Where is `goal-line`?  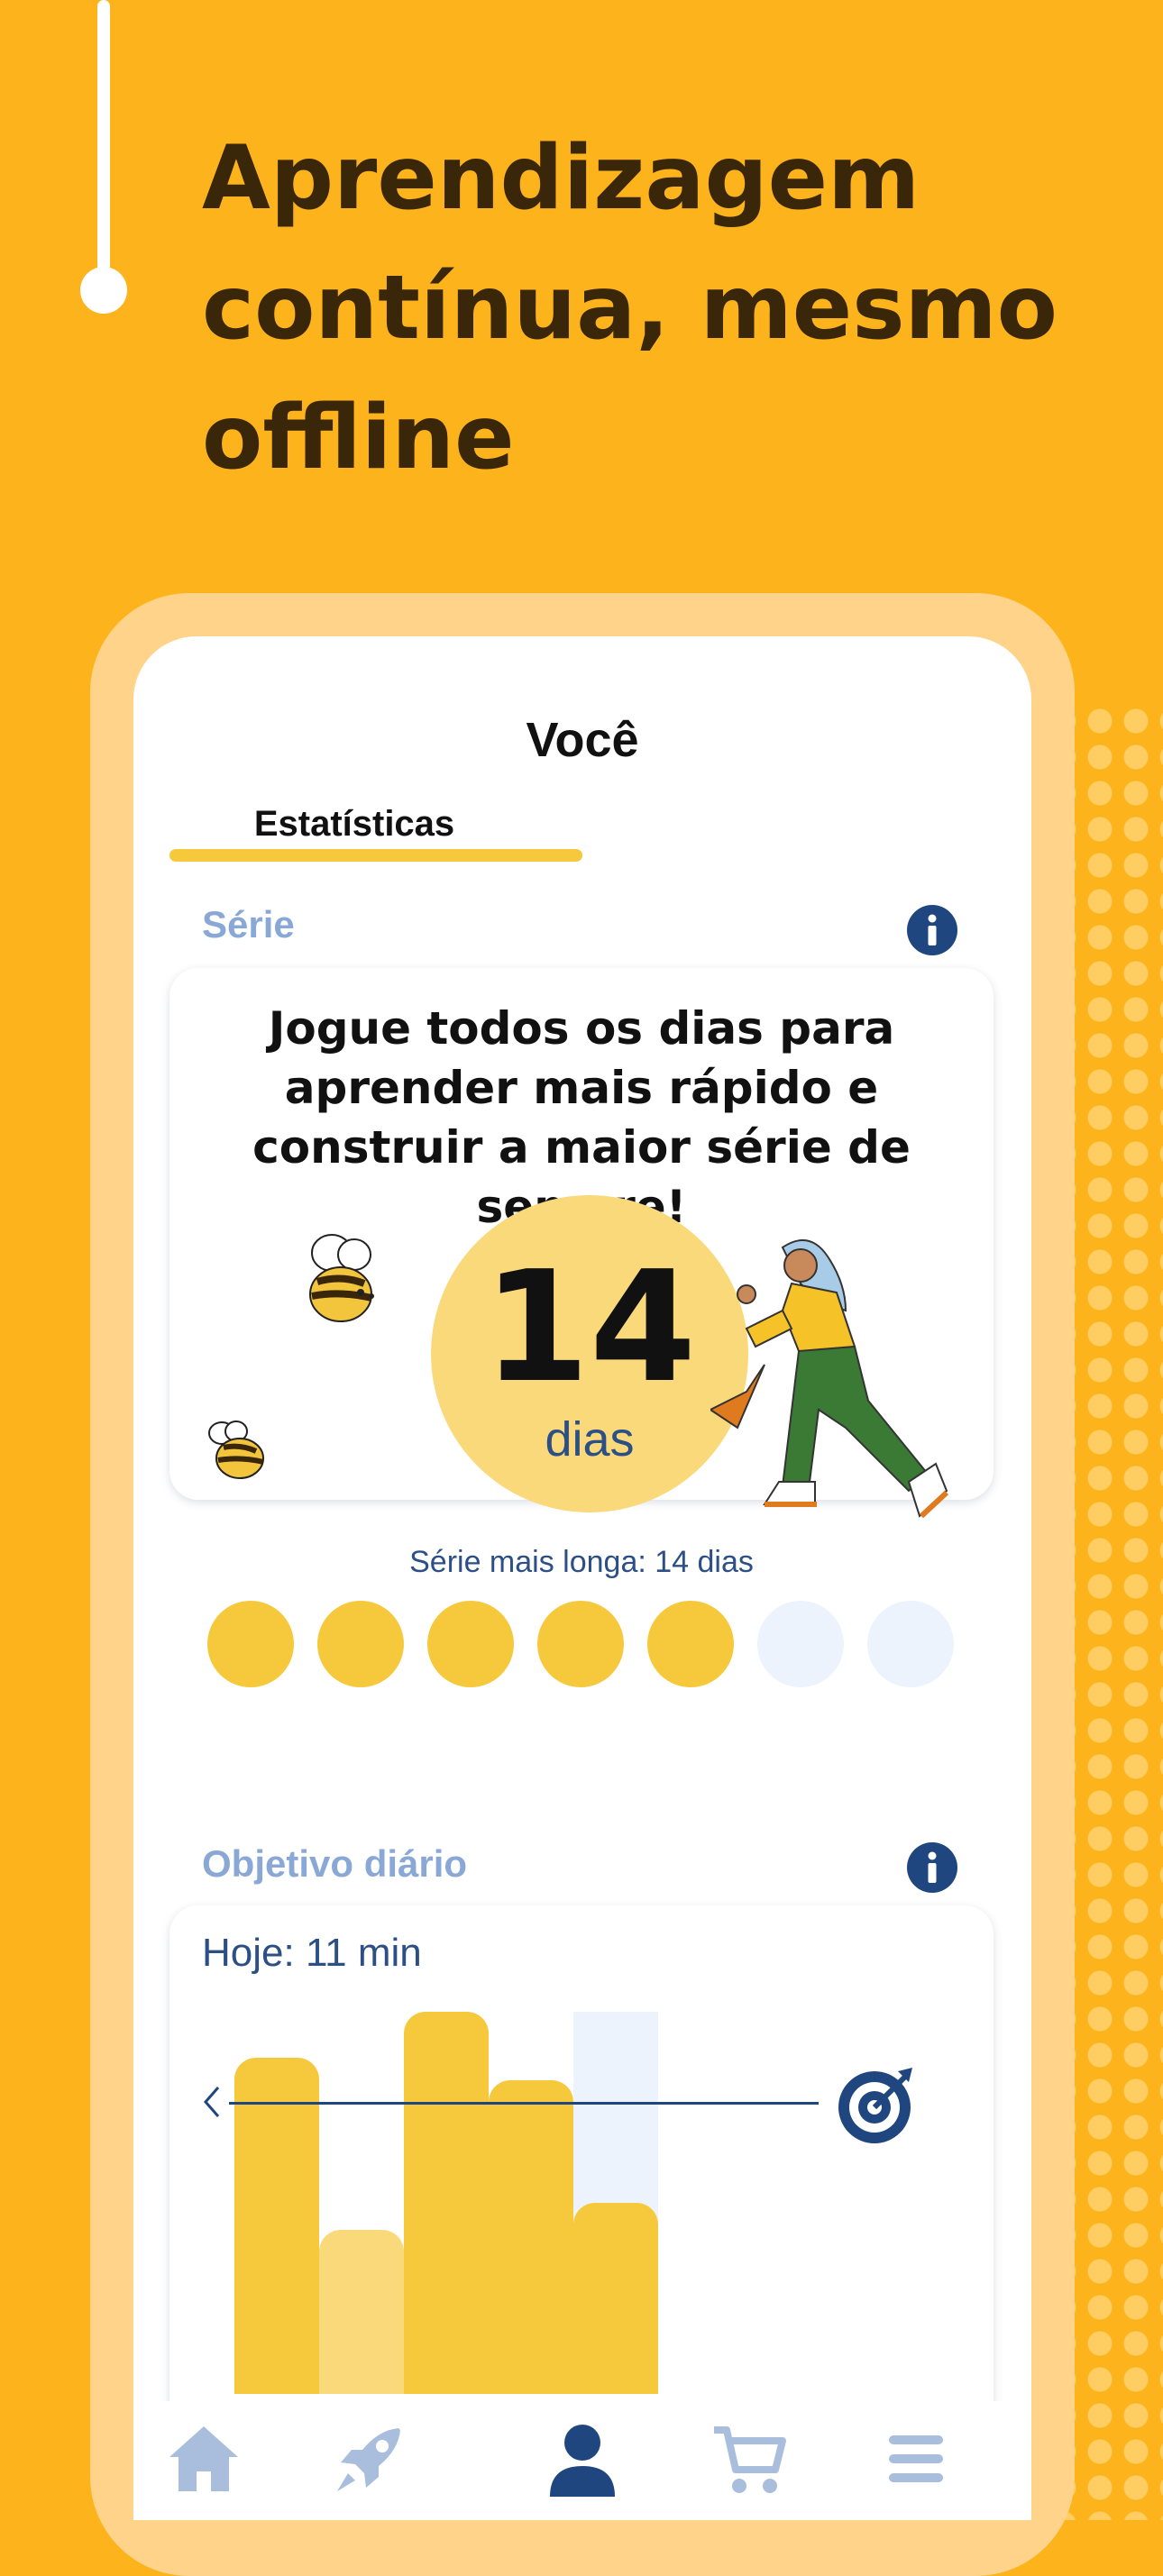
goal-line is located at coordinates (524, 2103).